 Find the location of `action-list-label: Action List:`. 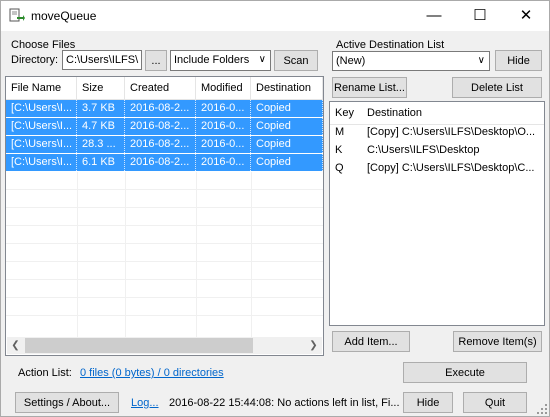

action-list-label: Action List: is located at coordinates (45, 373).